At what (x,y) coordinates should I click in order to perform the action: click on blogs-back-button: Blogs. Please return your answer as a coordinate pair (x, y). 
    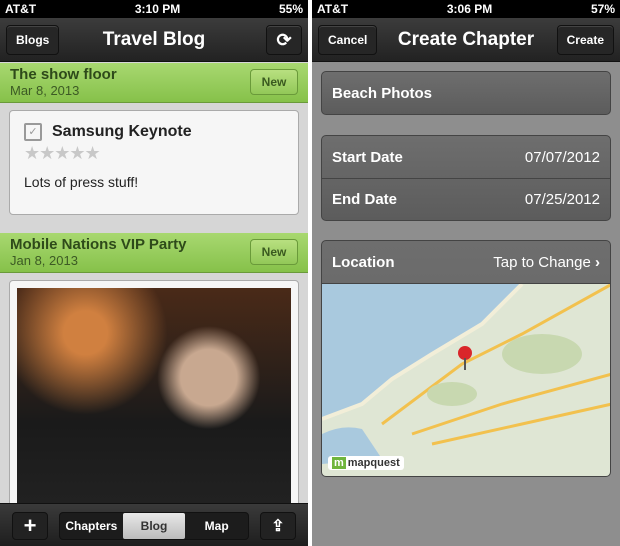
    Looking at the image, I should click on (33, 40).